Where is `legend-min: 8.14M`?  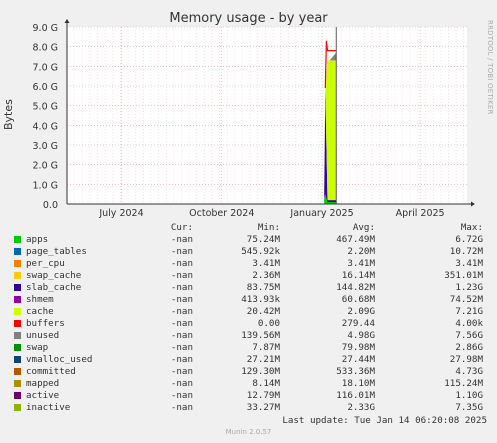 legend-min: 8.14M is located at coordinates (266, 383).